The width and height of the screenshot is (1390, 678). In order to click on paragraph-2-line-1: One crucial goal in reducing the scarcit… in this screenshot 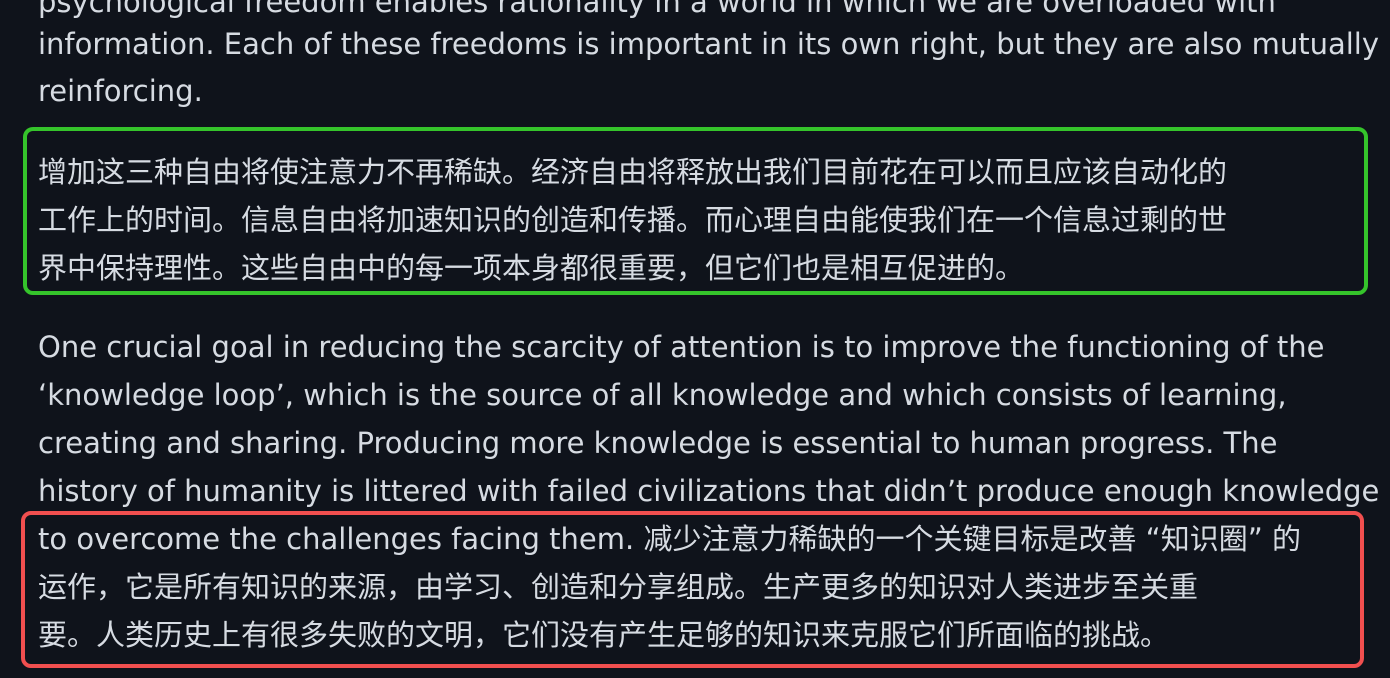, I will do `click(681, 347)`.